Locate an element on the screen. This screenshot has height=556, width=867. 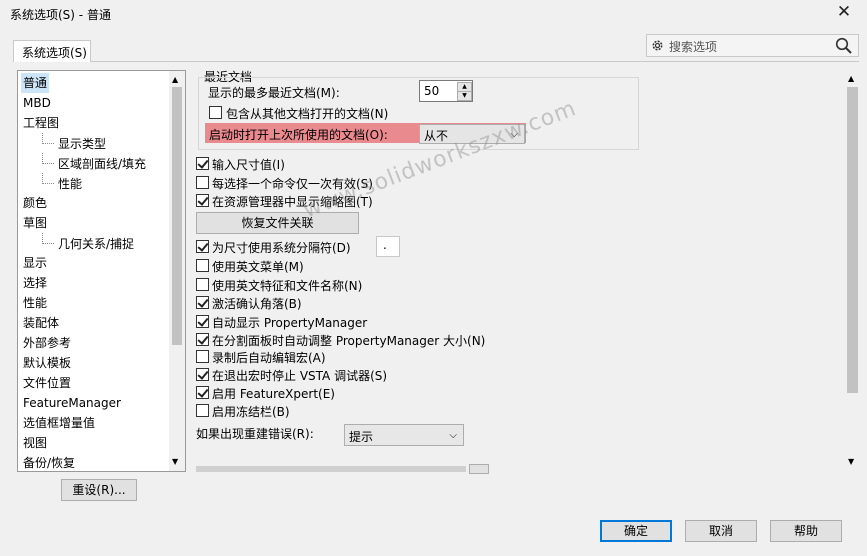
chevron-down-icon: ⌵ is located at coordinates (453, 435).